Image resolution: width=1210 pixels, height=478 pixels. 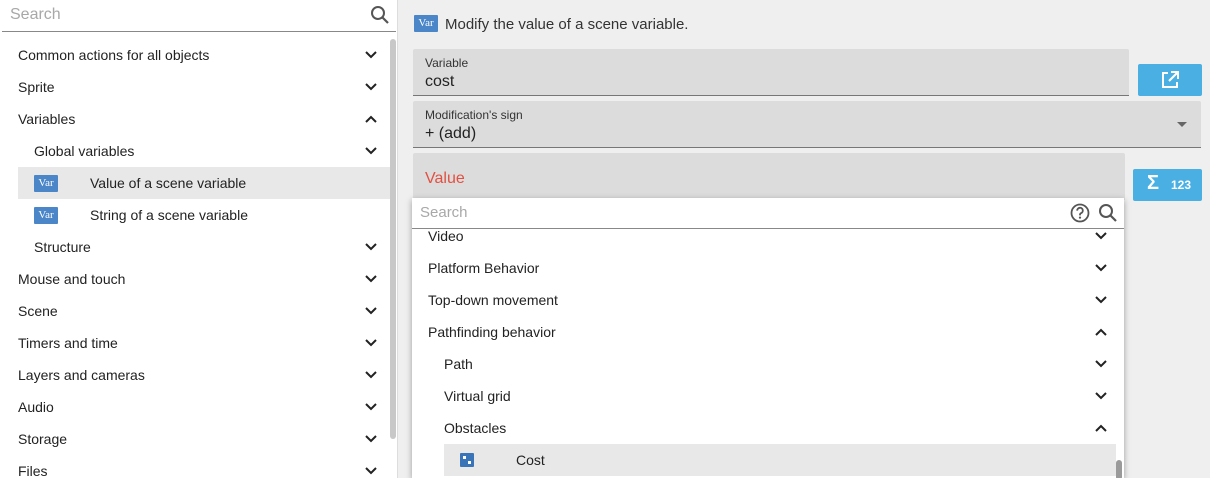 I want to click on variable-field: Variable cost, so click(x=771, y=72).